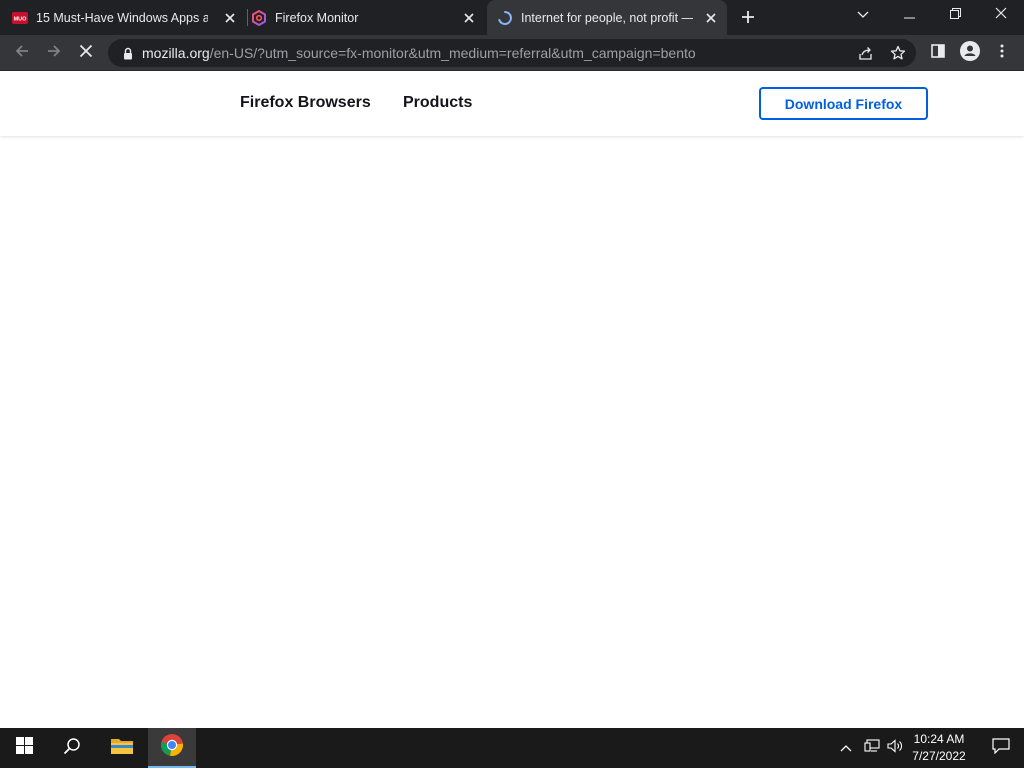 The image size is (1024, 768). What do you see at coordinates (505, 18) in the screenshot?
I see `loading-spinner-icon` at bounding box center [505, 18].